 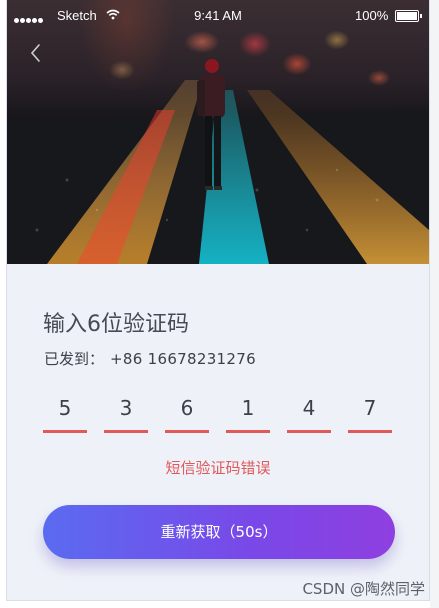 I want to click on code-digit-value: 1, so click(x=248, y=408).